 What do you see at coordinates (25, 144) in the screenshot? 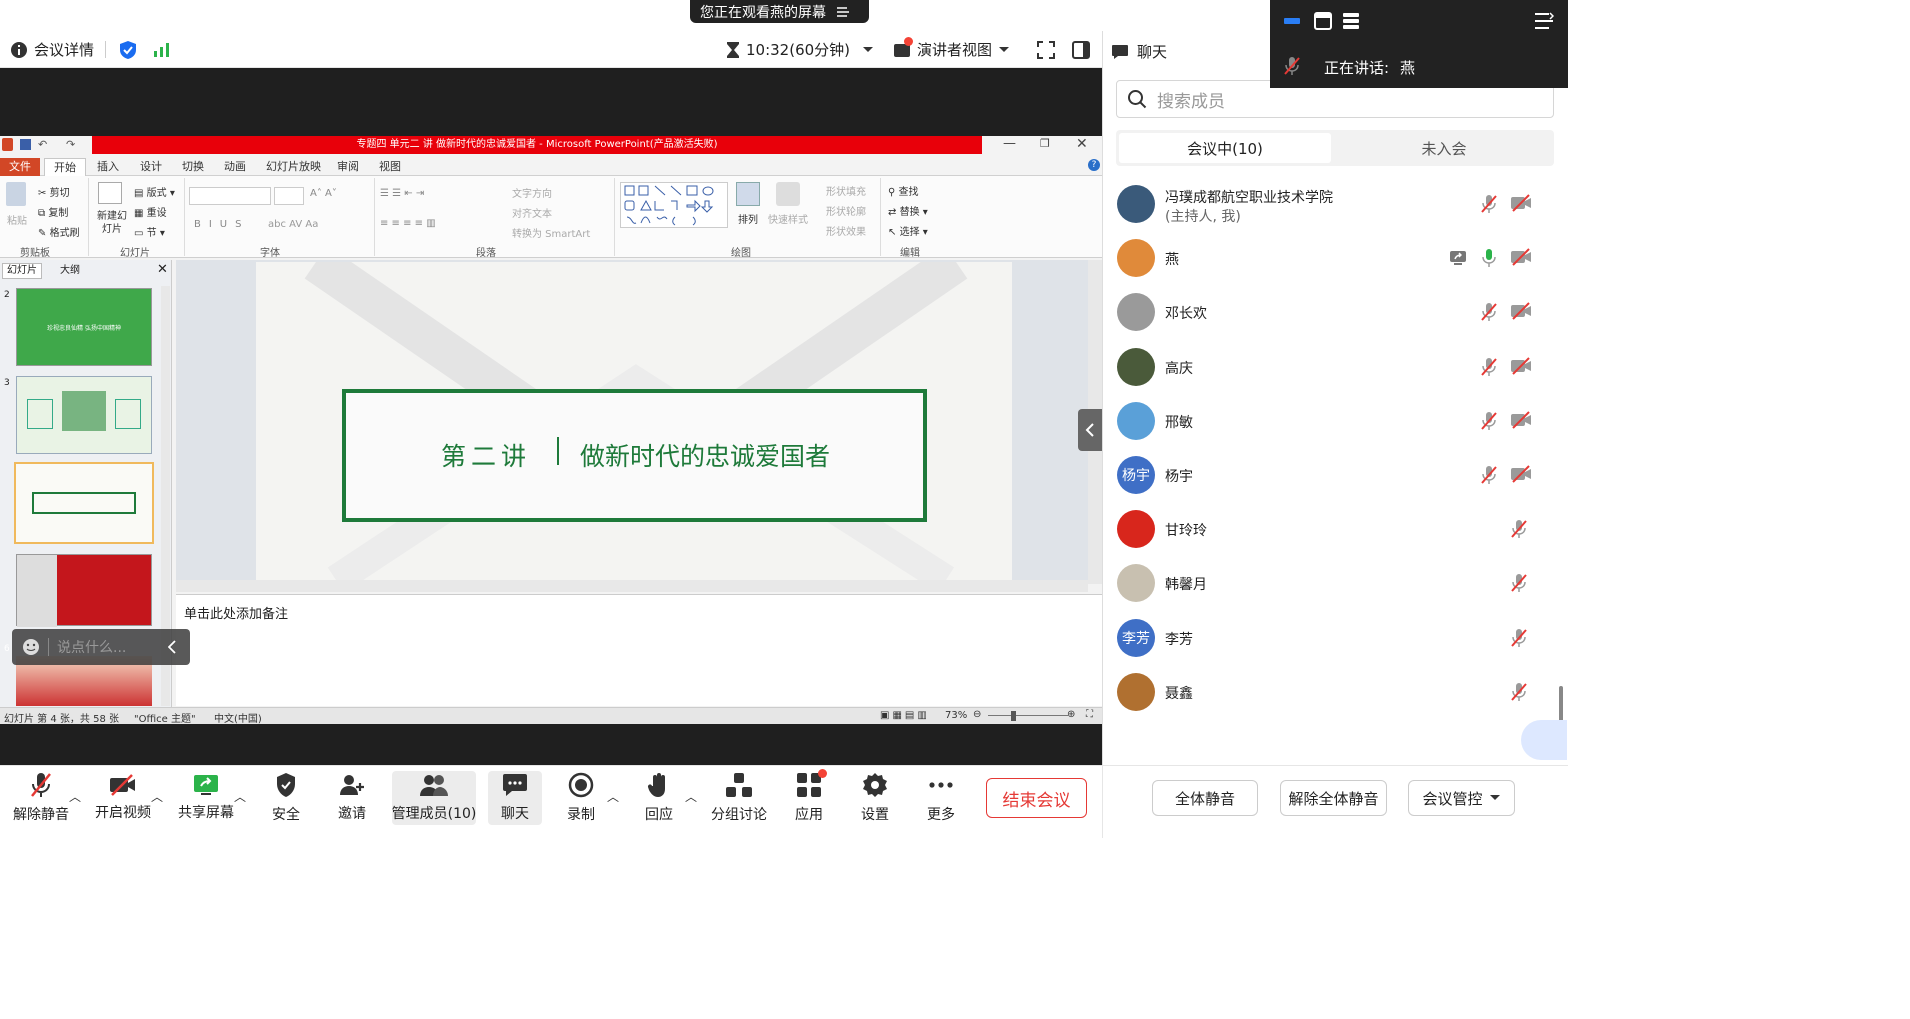
I see `save-icon` at bounding box center [25, 144].